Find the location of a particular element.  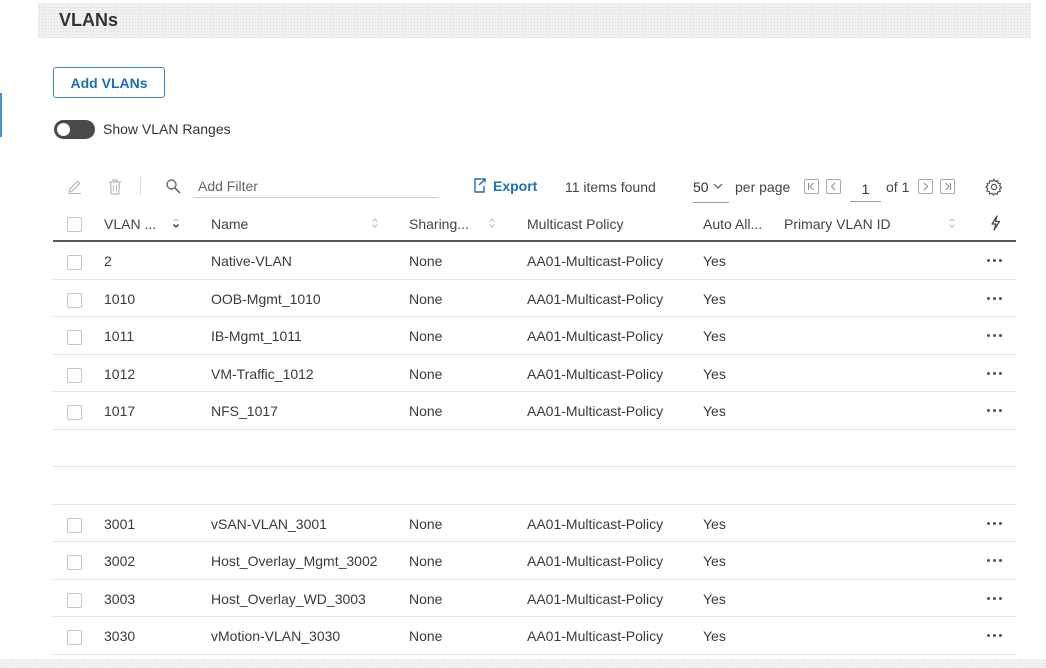

last-page-button is located at coordinates (947, 186).